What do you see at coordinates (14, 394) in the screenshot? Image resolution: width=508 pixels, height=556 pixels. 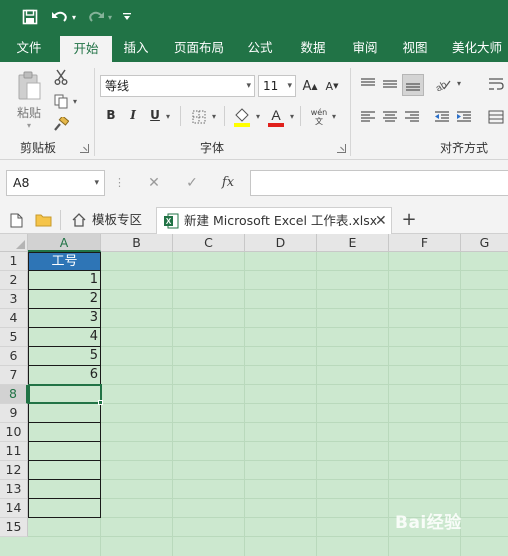 I see `row-header: 8` at bounding box center [14, 394].